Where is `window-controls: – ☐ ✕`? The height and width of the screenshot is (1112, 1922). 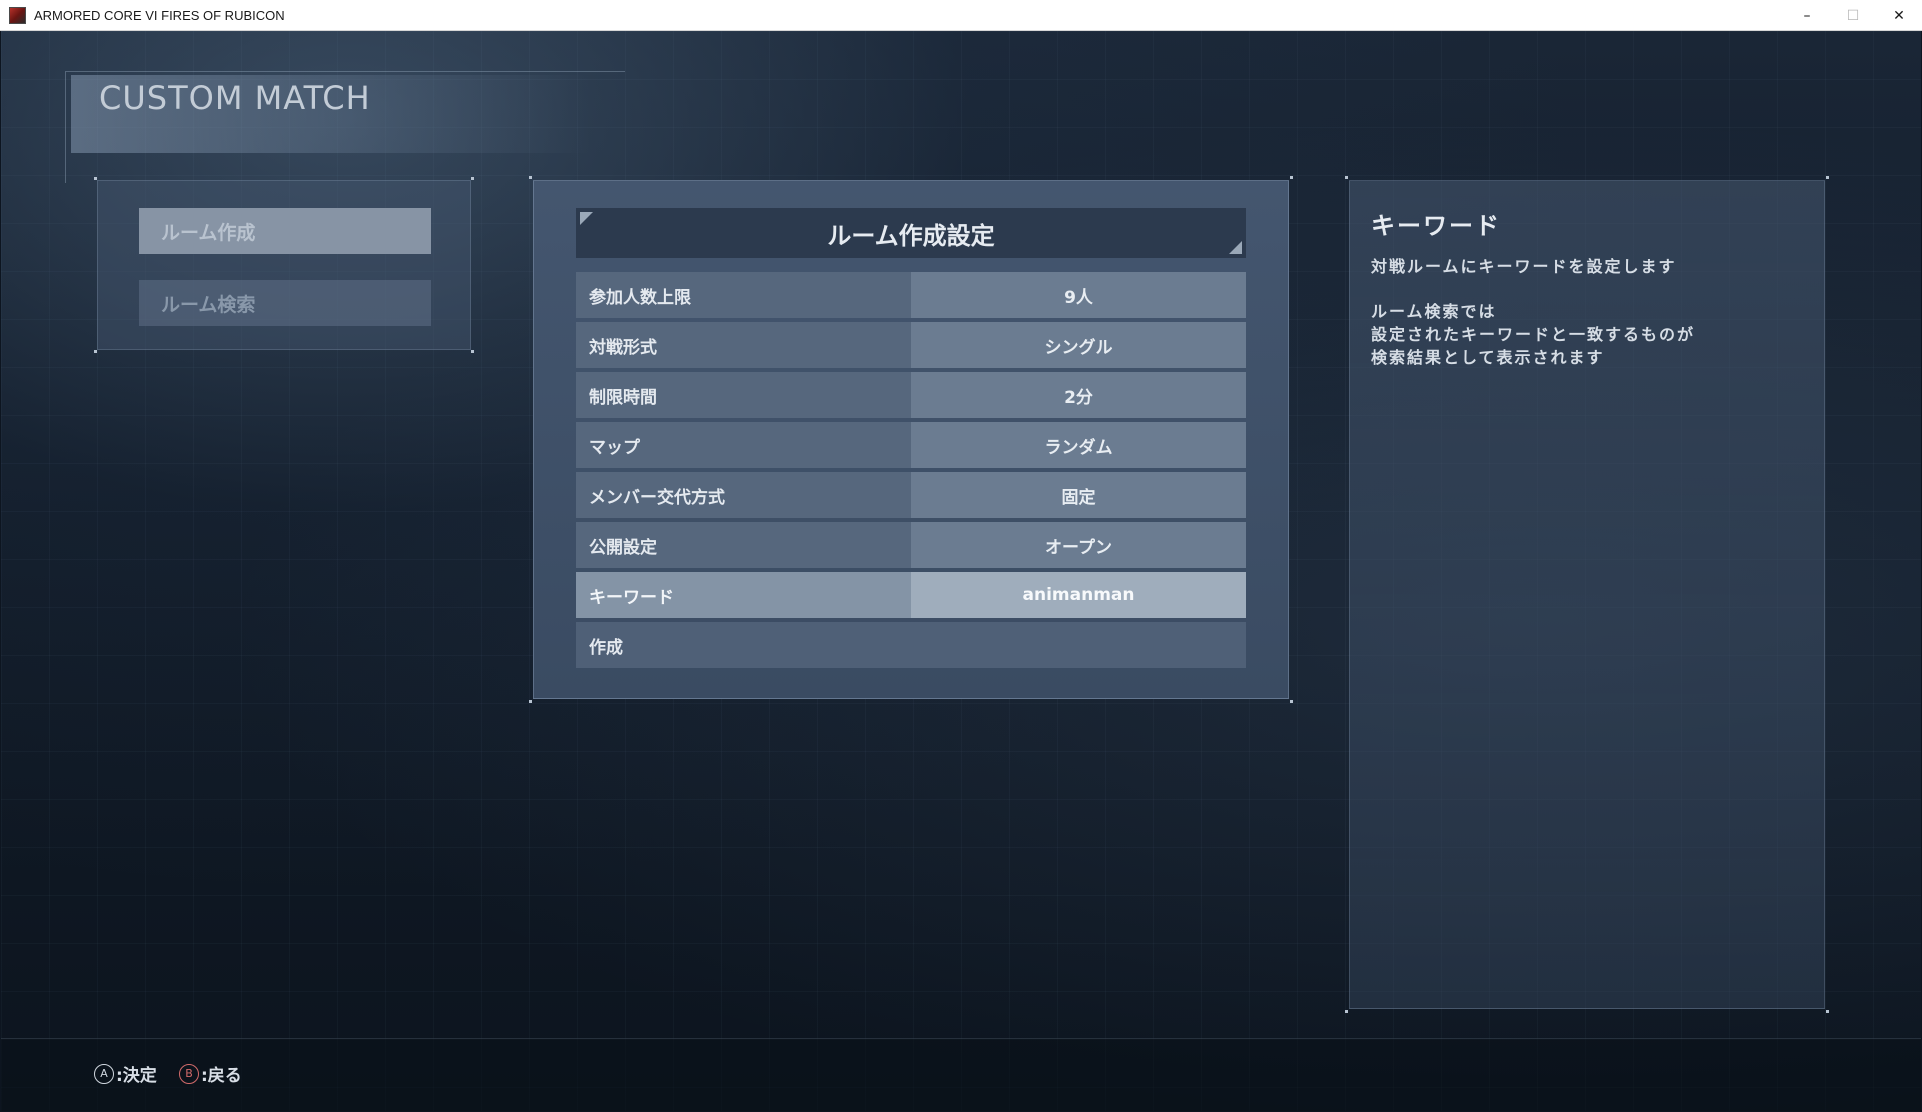
window-controls: – ☐ ✕ is located at coordinates (1853, 15).